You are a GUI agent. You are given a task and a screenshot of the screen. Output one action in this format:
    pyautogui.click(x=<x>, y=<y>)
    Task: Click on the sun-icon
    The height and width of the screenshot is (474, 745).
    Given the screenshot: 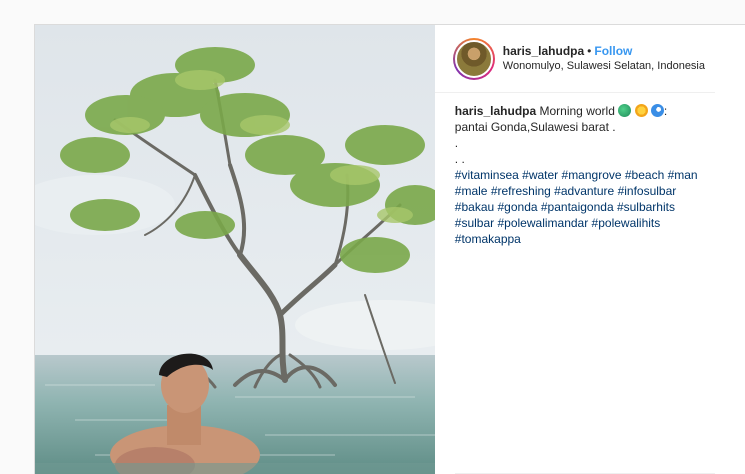 What is the action you would take?
    pyautogui.click(x=641, y=110)
    